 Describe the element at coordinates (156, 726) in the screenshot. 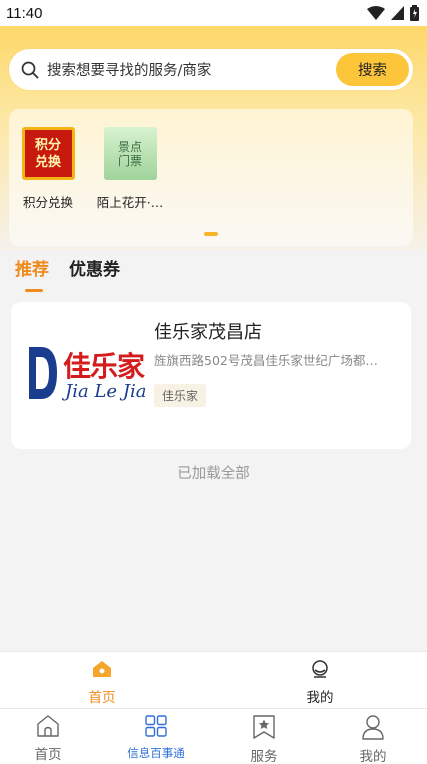

I see `grid-icon` at that location.